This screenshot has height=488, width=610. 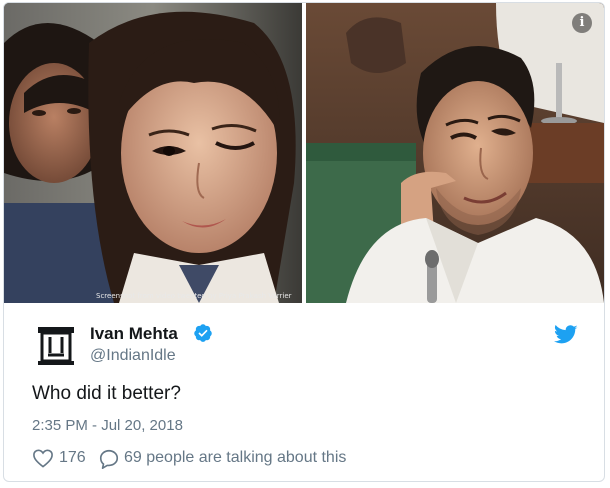 I want to click on verified-badge-icon, so click(x=203, y=333).